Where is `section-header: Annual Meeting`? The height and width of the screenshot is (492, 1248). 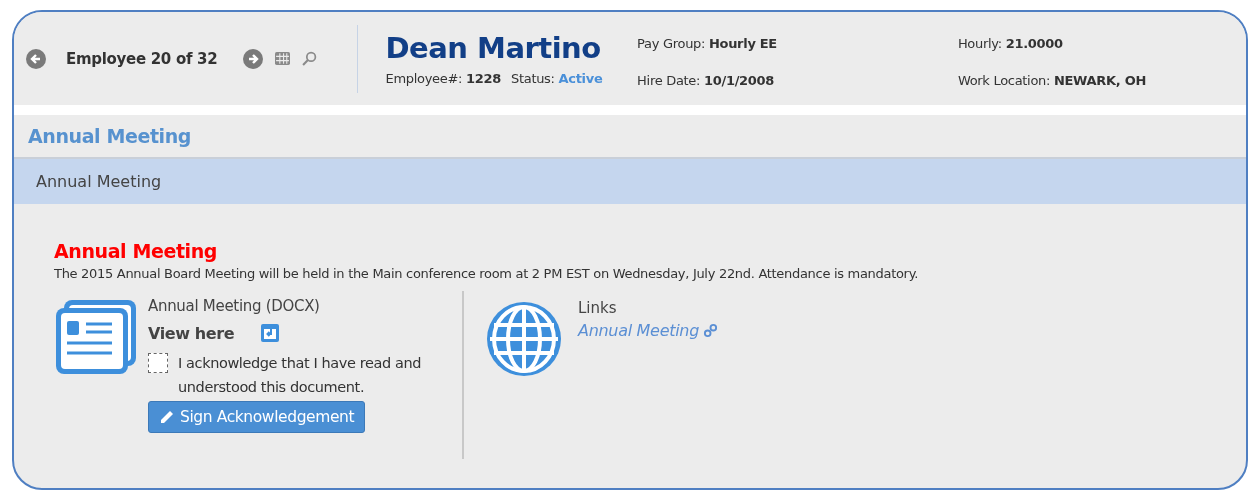
section-header: Annual Meeting is located at coordinates (630, 181).